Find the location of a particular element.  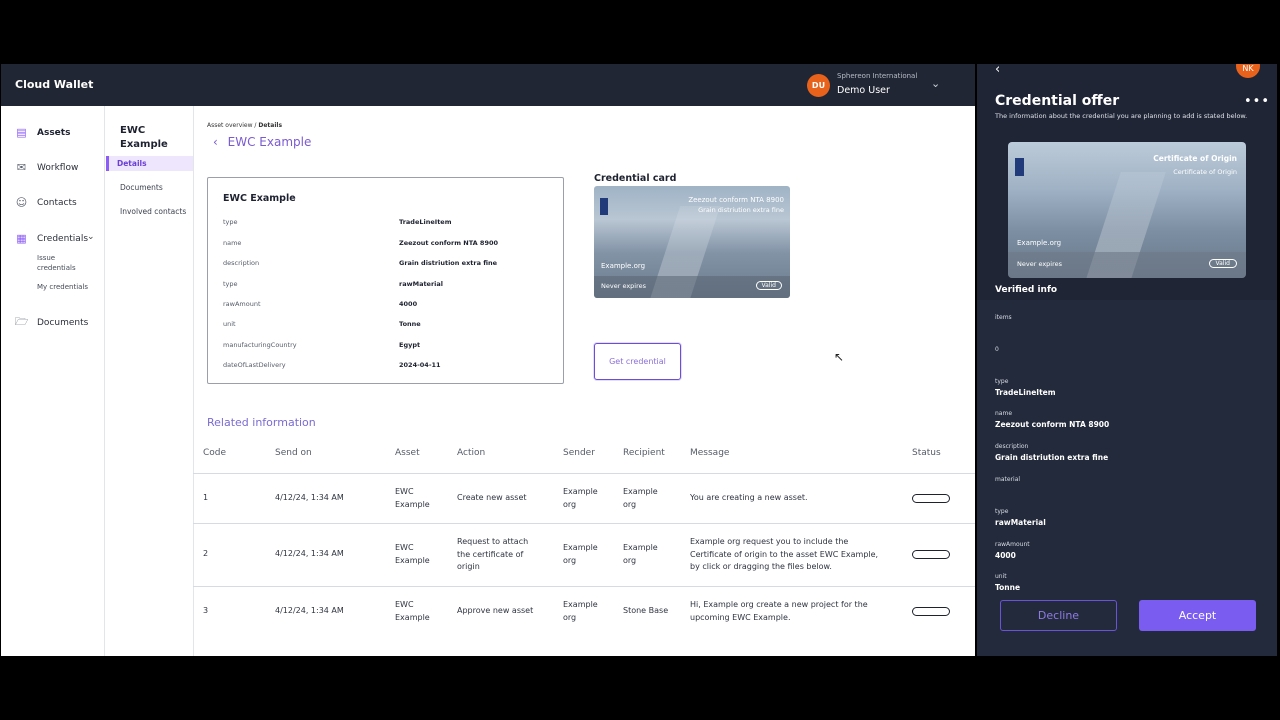

status-badge: Valid is located at coordinates (768, 285).